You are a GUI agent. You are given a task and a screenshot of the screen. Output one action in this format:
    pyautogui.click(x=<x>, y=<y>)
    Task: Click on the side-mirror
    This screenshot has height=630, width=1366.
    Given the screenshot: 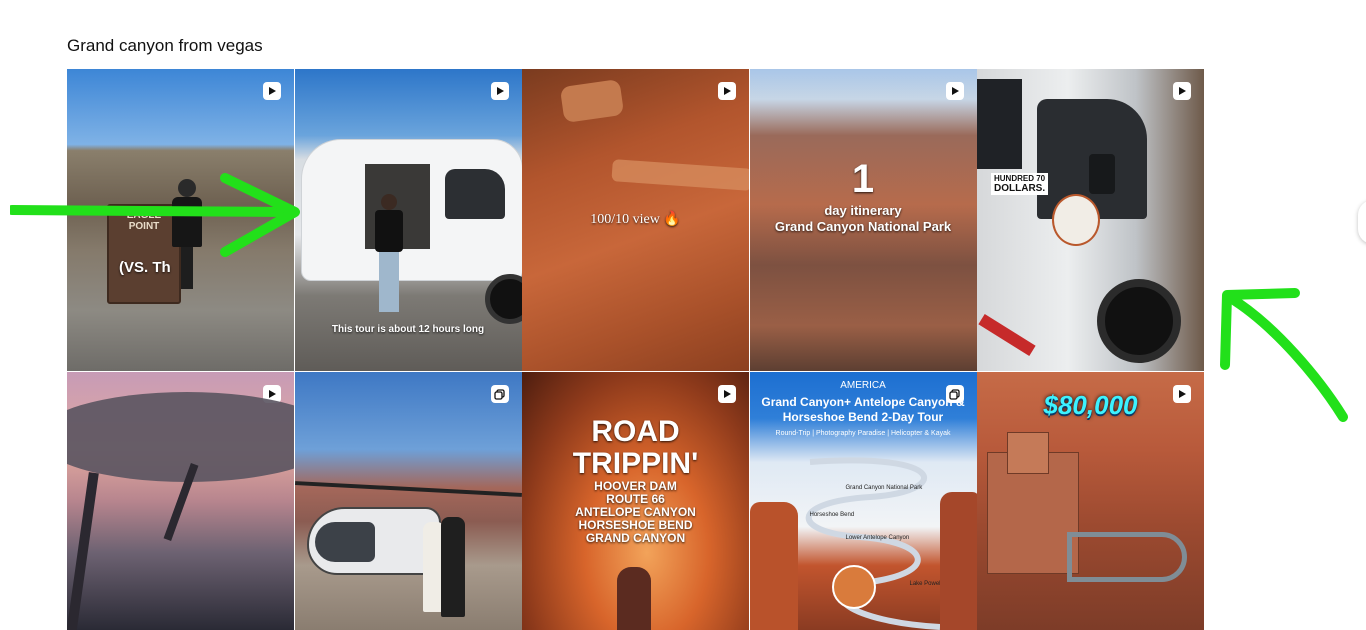 What is the action you would take?
    pyautogui.click(x=1102, y=174)
    